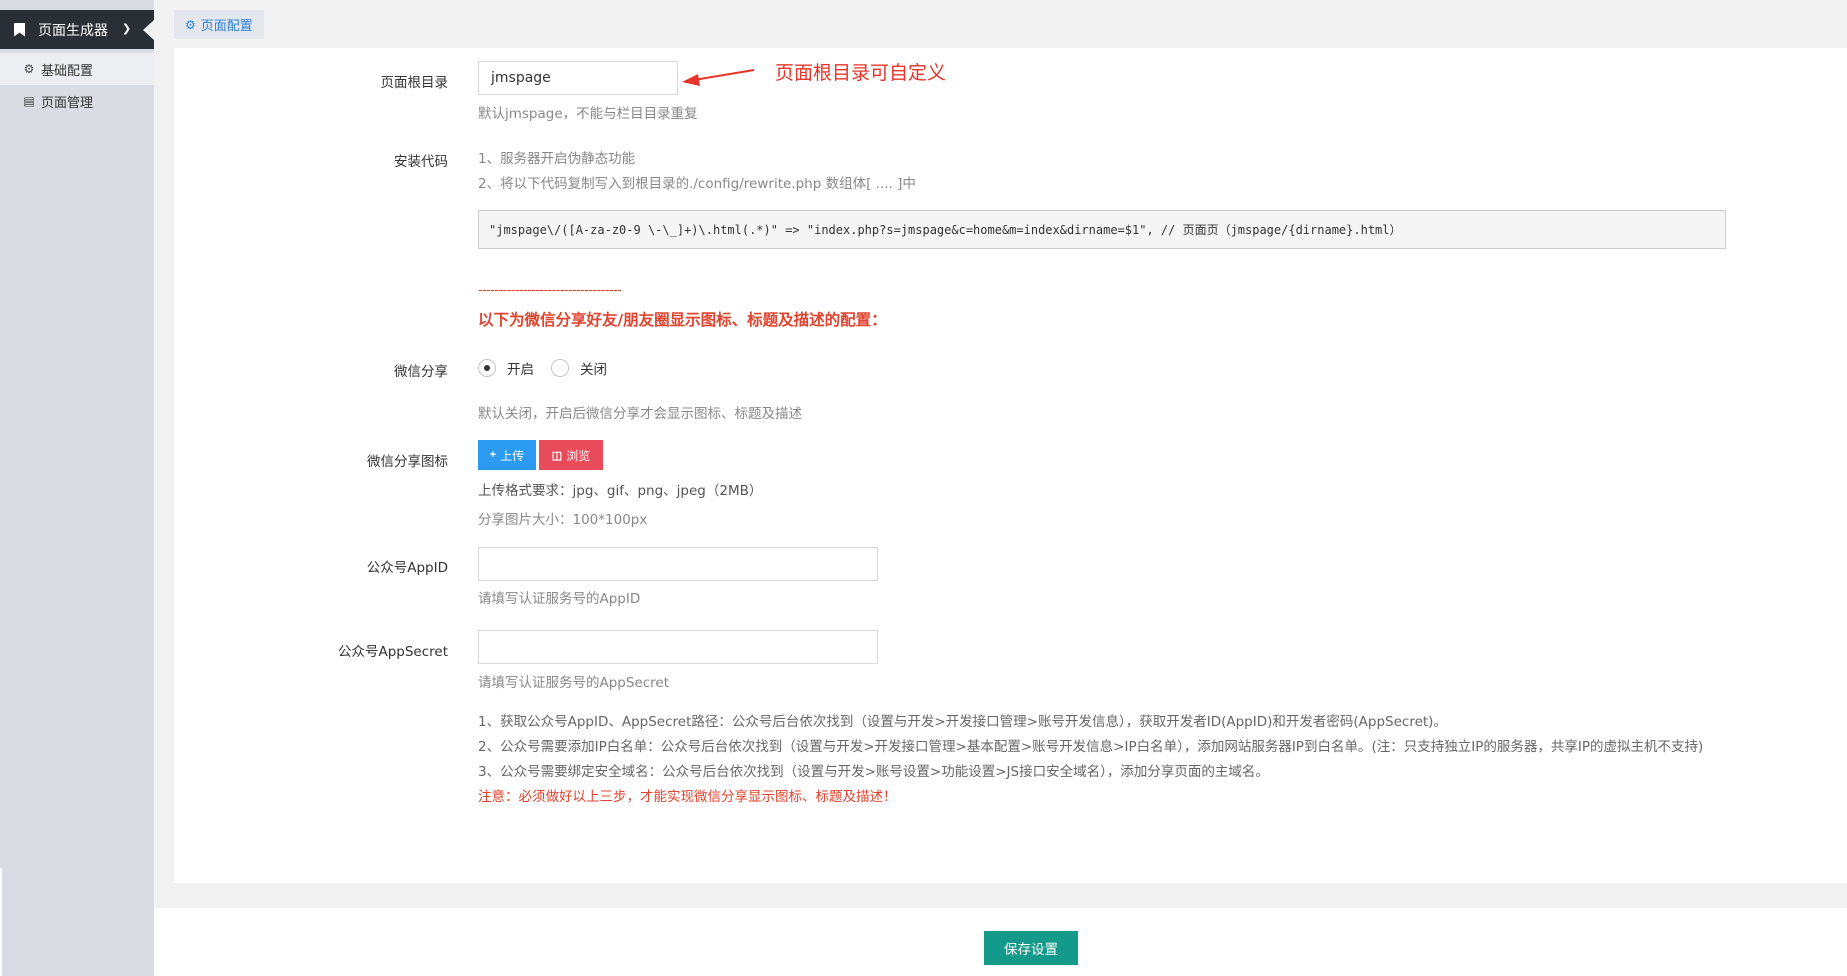  Describe the element at coordinates (718, 77) in the screenshot. I see `annotation-arrow-icon` at that location.